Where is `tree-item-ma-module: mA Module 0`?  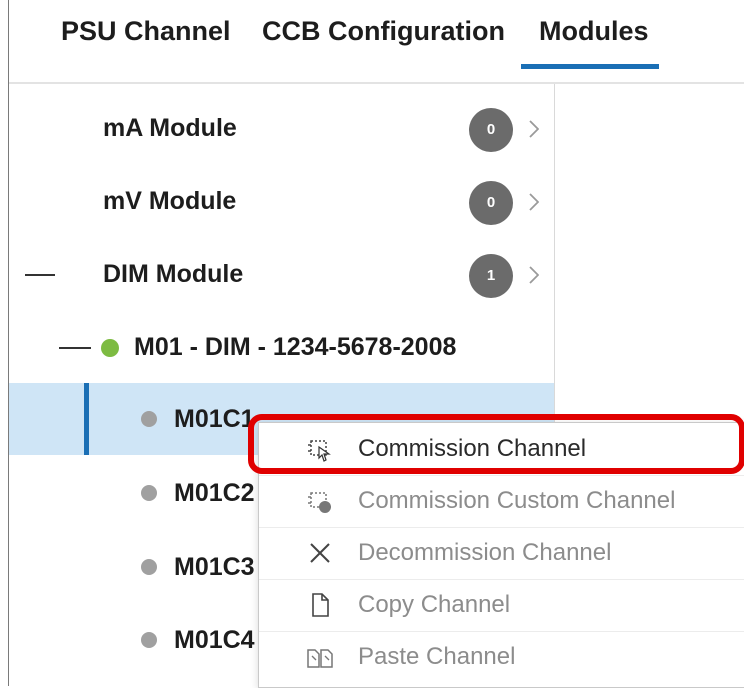 tree-item-ma-module: mA Module 0 is located at coordinates (281, 128).